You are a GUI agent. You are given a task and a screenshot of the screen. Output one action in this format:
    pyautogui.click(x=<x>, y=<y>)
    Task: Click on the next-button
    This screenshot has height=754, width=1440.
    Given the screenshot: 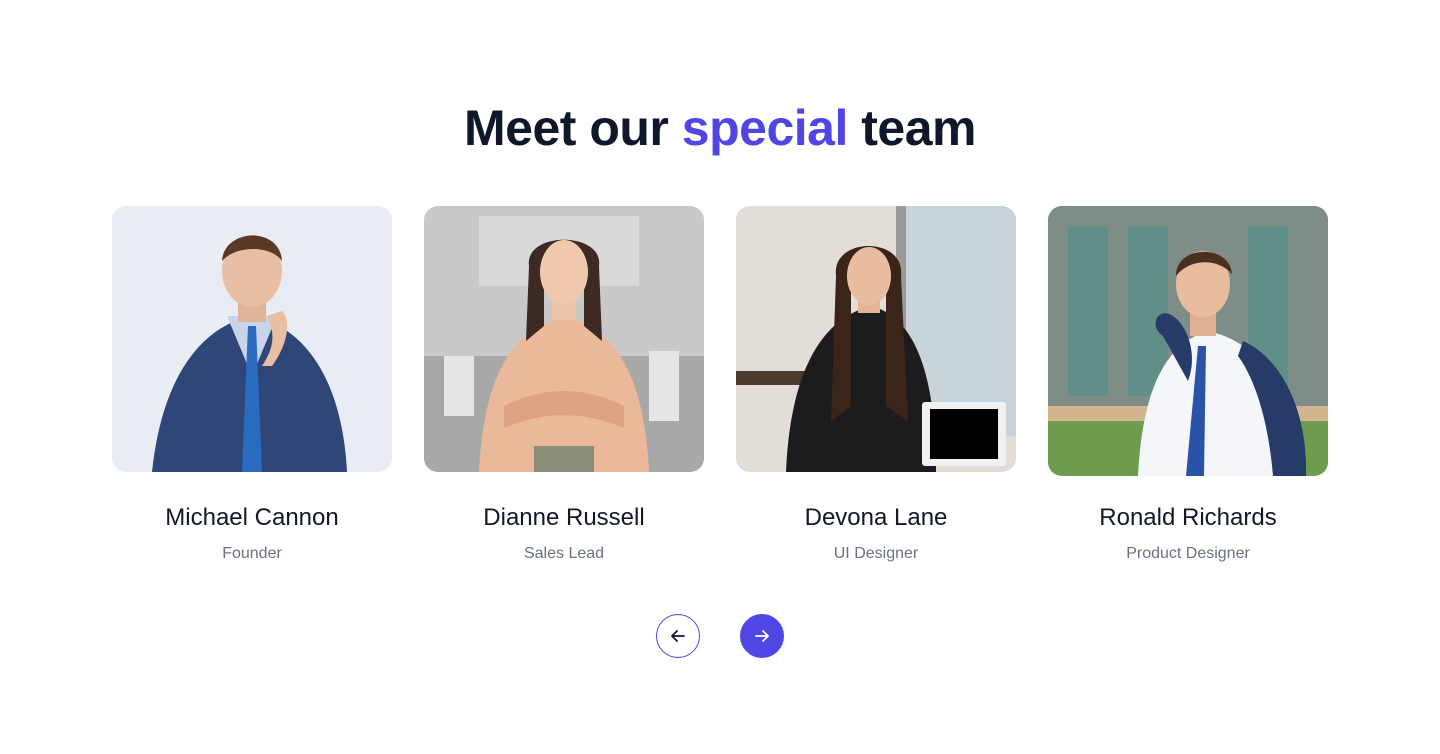 What is the action you would take?
    pyautogui.click(x=762, y=636)
    